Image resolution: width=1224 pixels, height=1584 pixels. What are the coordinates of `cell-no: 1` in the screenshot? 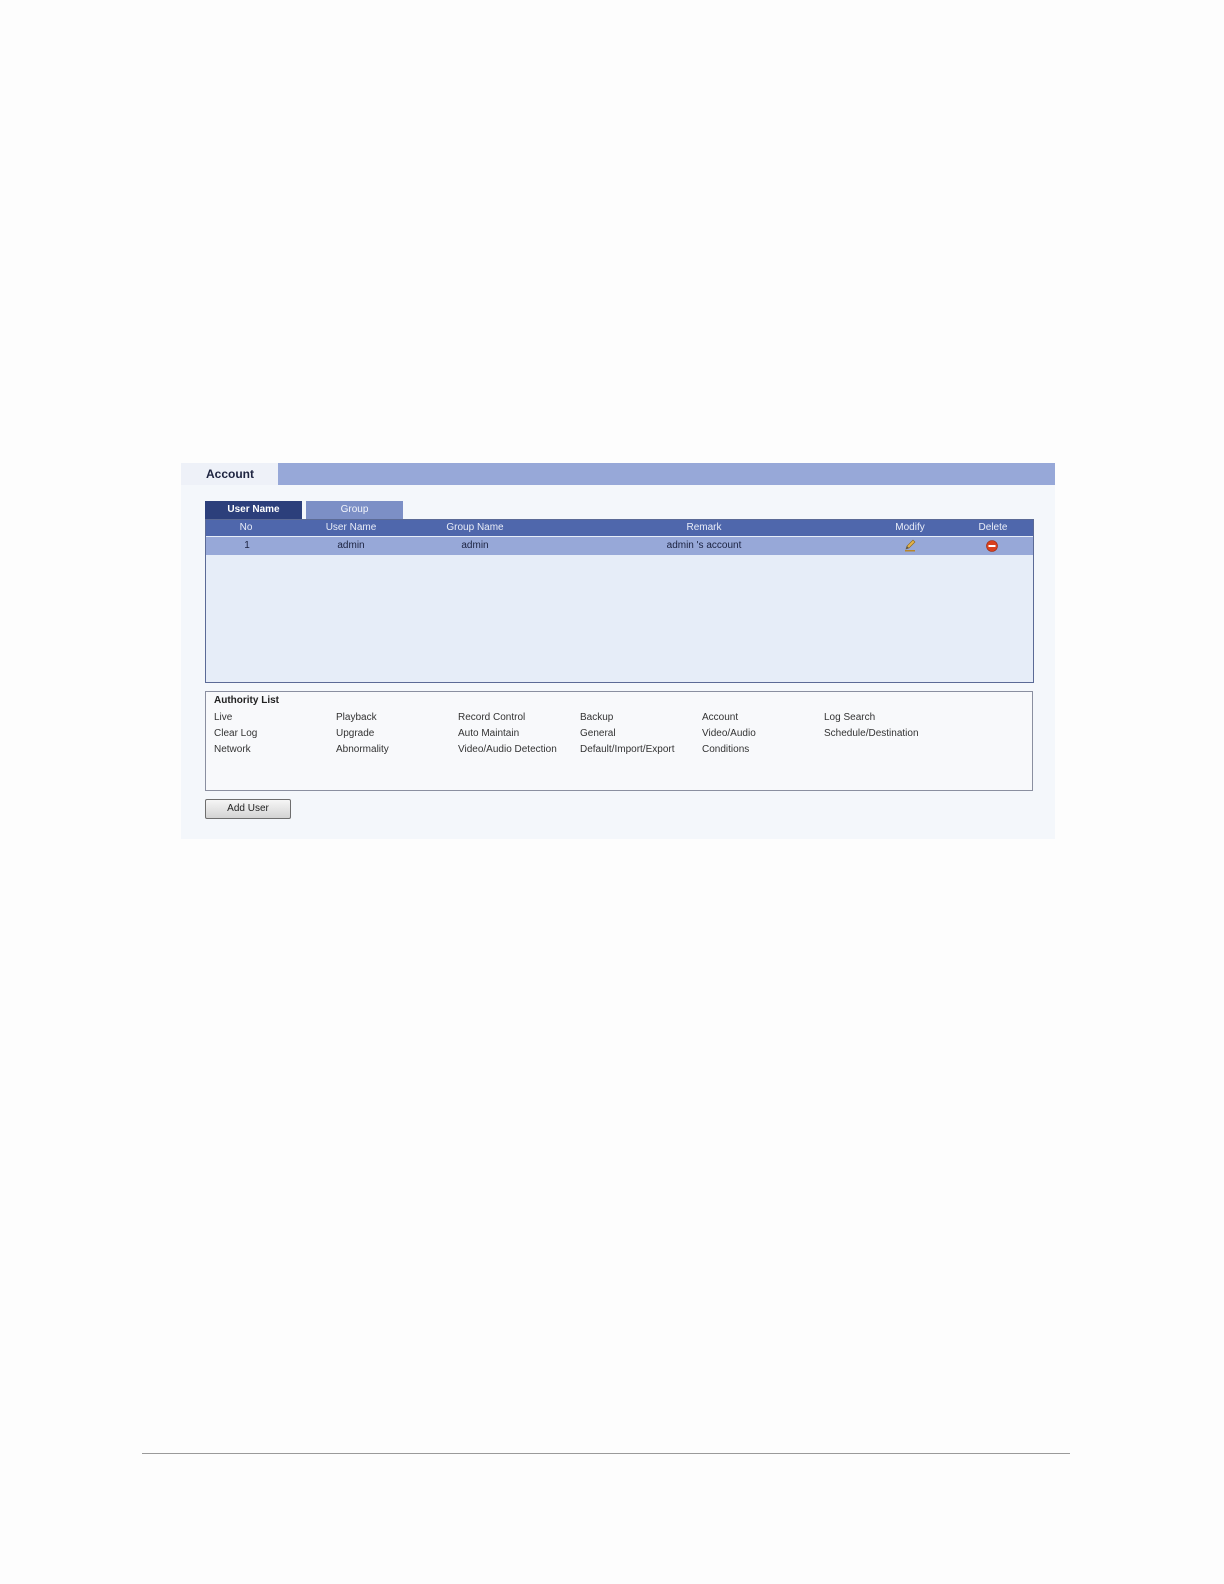 It's located at (247, 545).